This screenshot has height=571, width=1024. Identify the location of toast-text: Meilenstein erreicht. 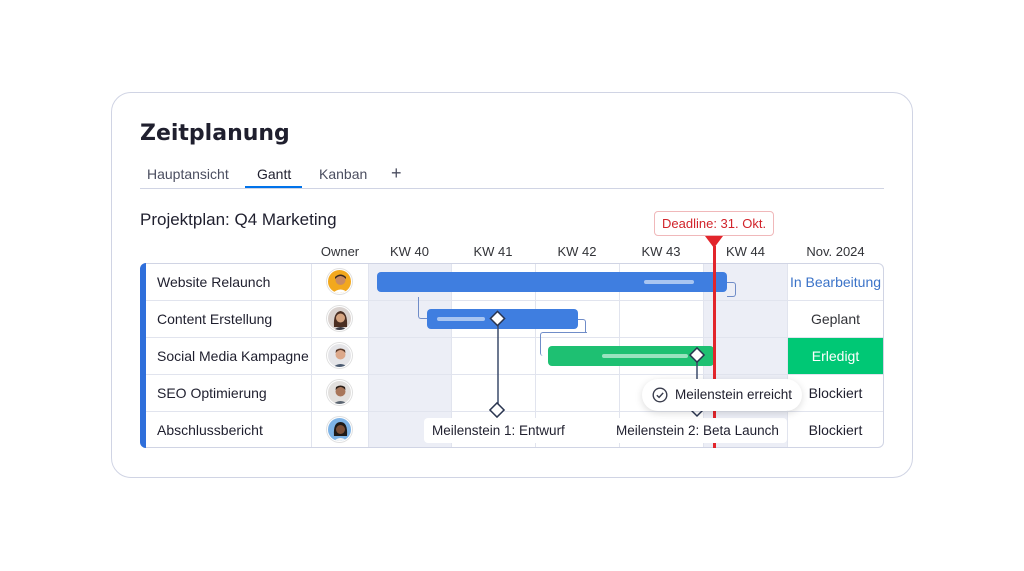
(734, 394).